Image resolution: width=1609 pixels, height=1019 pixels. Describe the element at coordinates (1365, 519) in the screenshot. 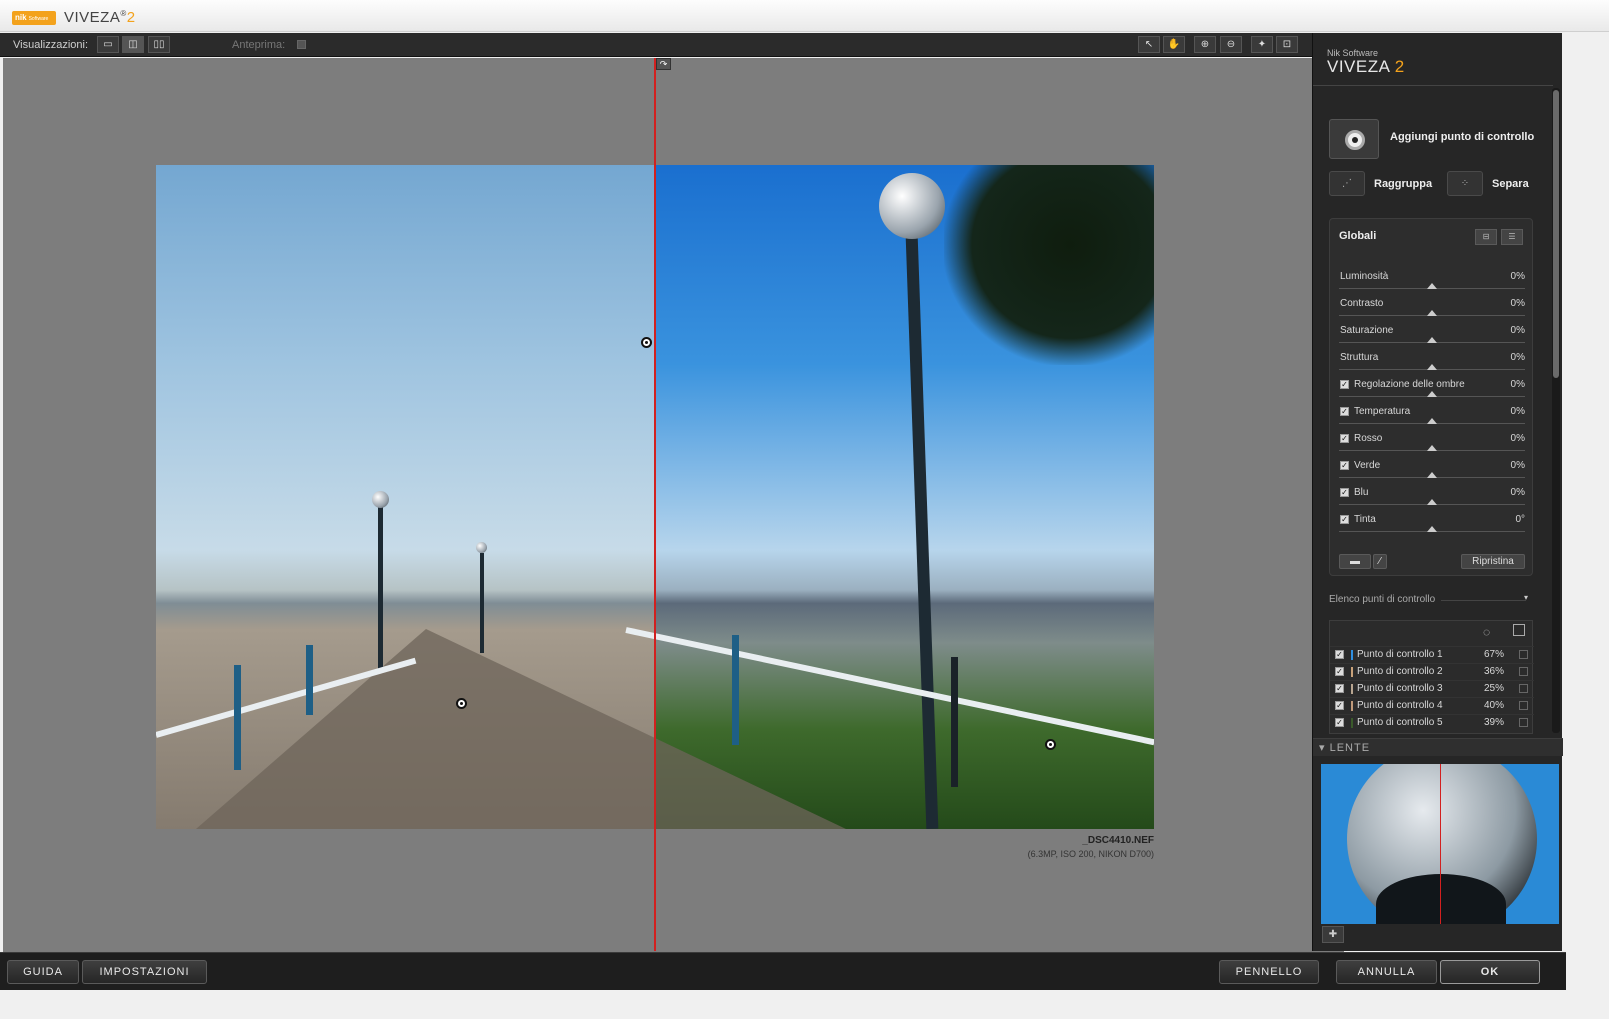

I see `slider-label: Tinta` at that location.